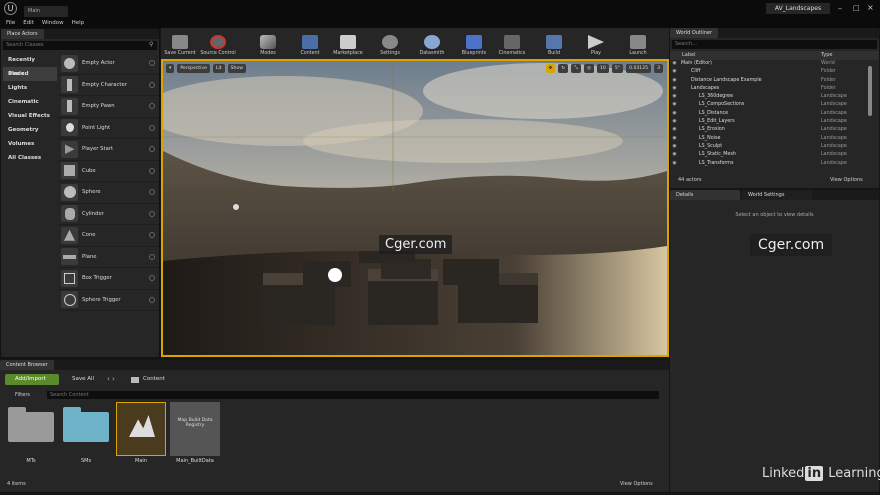 The height and width of the screenshot is (495, 880). I want to click on outliner-row: ◉ LS_Sculpt Landscape, so click(774, 147).